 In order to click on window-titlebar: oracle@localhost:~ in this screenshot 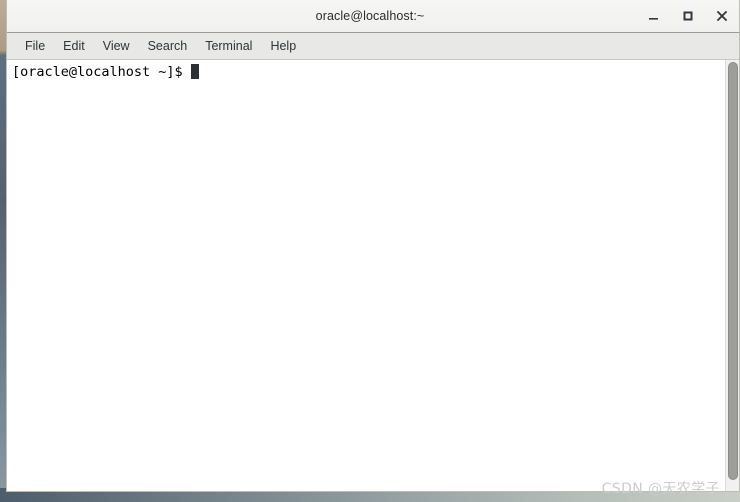, I will do `click(373, 16)`.